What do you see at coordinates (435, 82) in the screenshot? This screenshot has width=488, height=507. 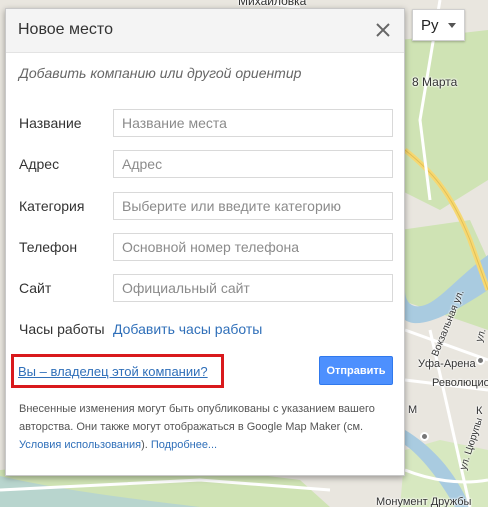 I see `map-label-8-marta: 8 Марта` at bounding box center [435, 82].